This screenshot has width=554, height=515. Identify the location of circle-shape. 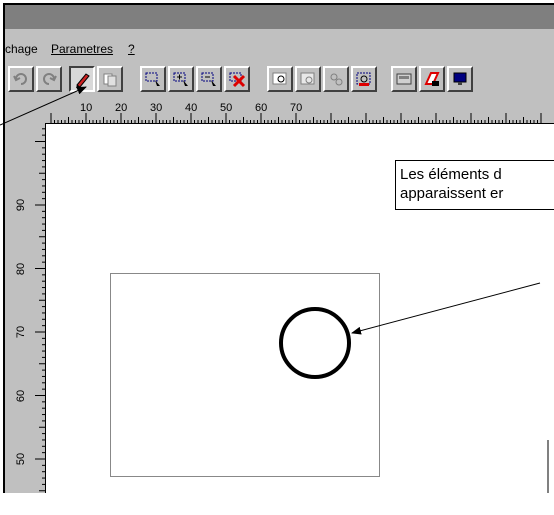
(315, 343).